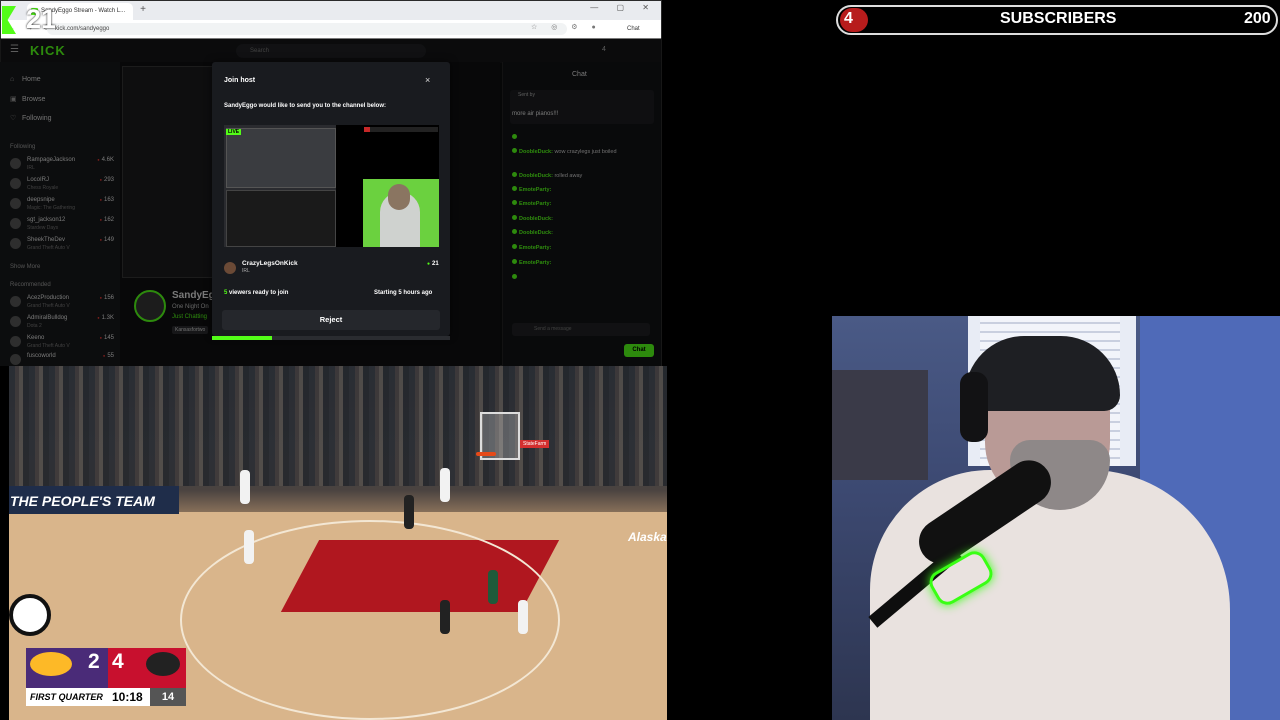 The width and height of the screenshot is (1280, 720). Describe the element at coordinates (270, 263) in the screenshot. I see `host-channel-name: CrazyLegsOnKick` at that location.